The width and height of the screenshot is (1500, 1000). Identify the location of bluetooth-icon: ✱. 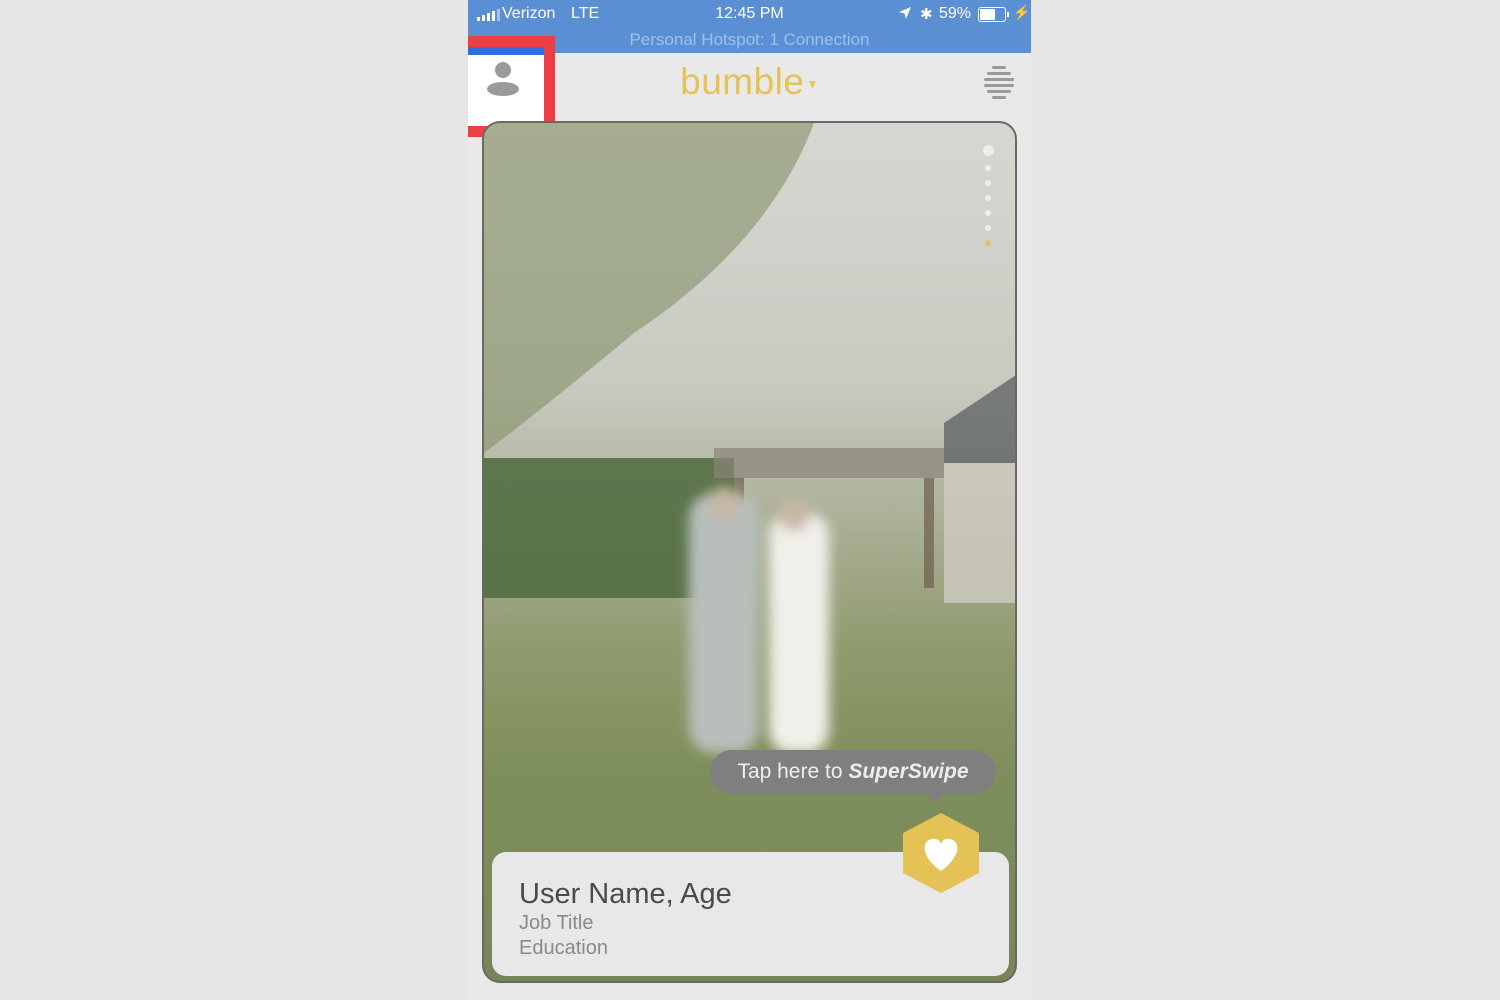
(926, 14).